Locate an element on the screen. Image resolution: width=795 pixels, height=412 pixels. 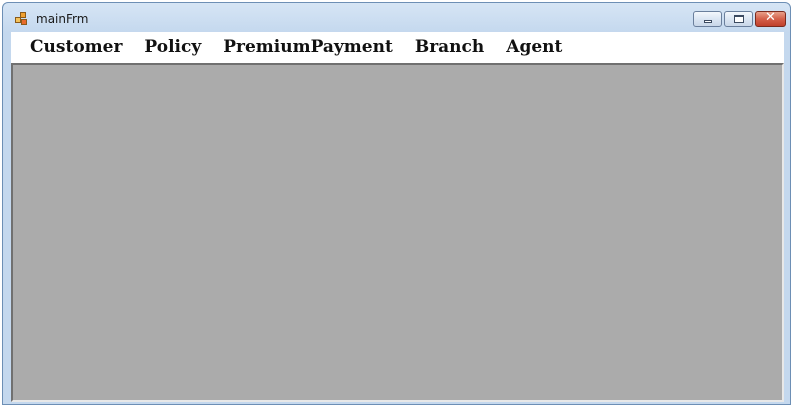
minimize-icon is located at coordinates (708, 21).